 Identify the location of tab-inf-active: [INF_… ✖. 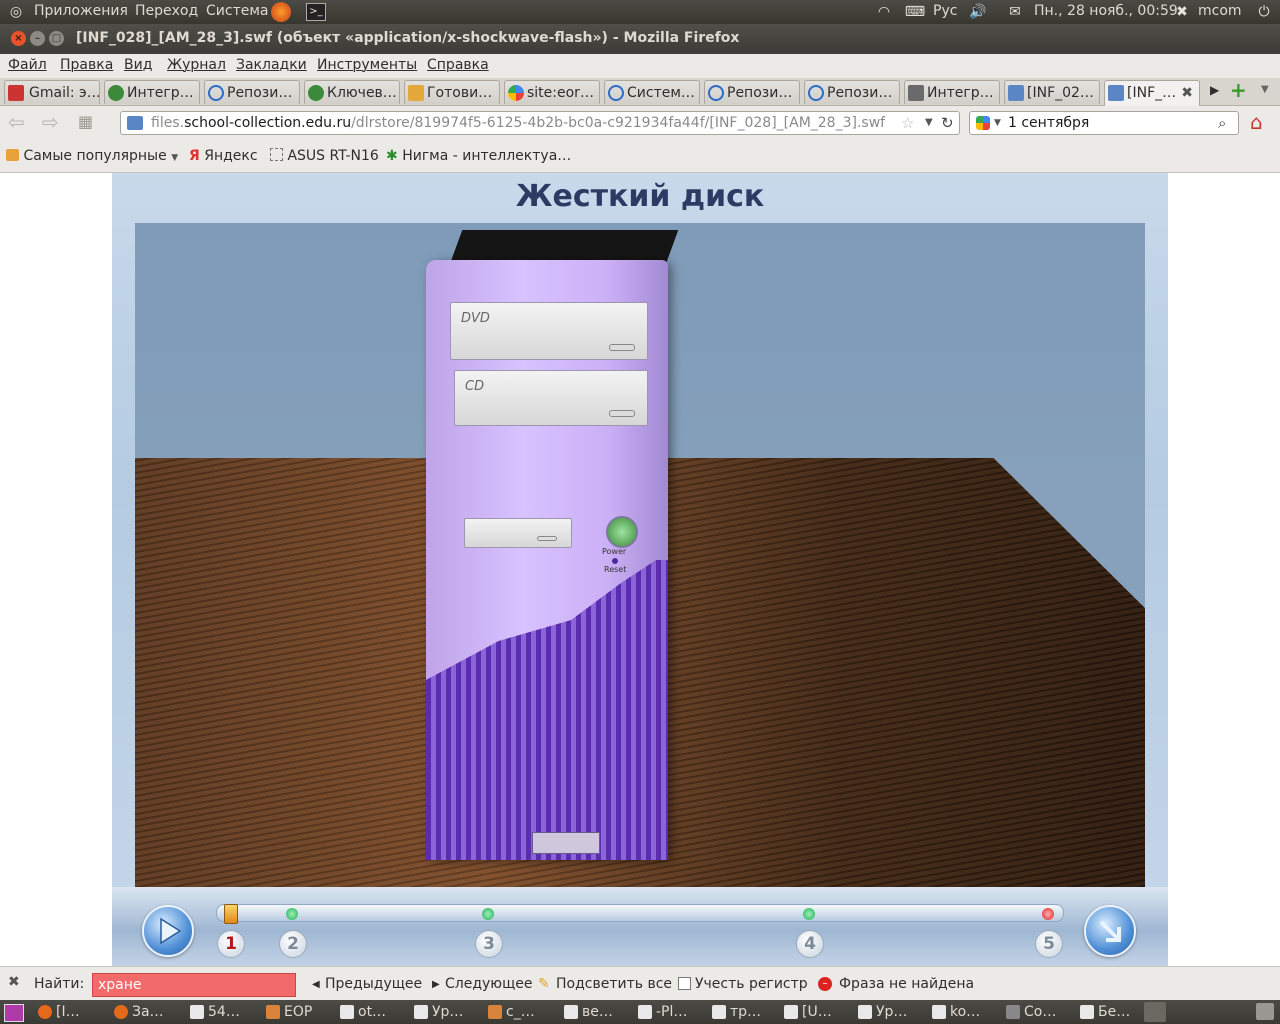
(1152, 93).